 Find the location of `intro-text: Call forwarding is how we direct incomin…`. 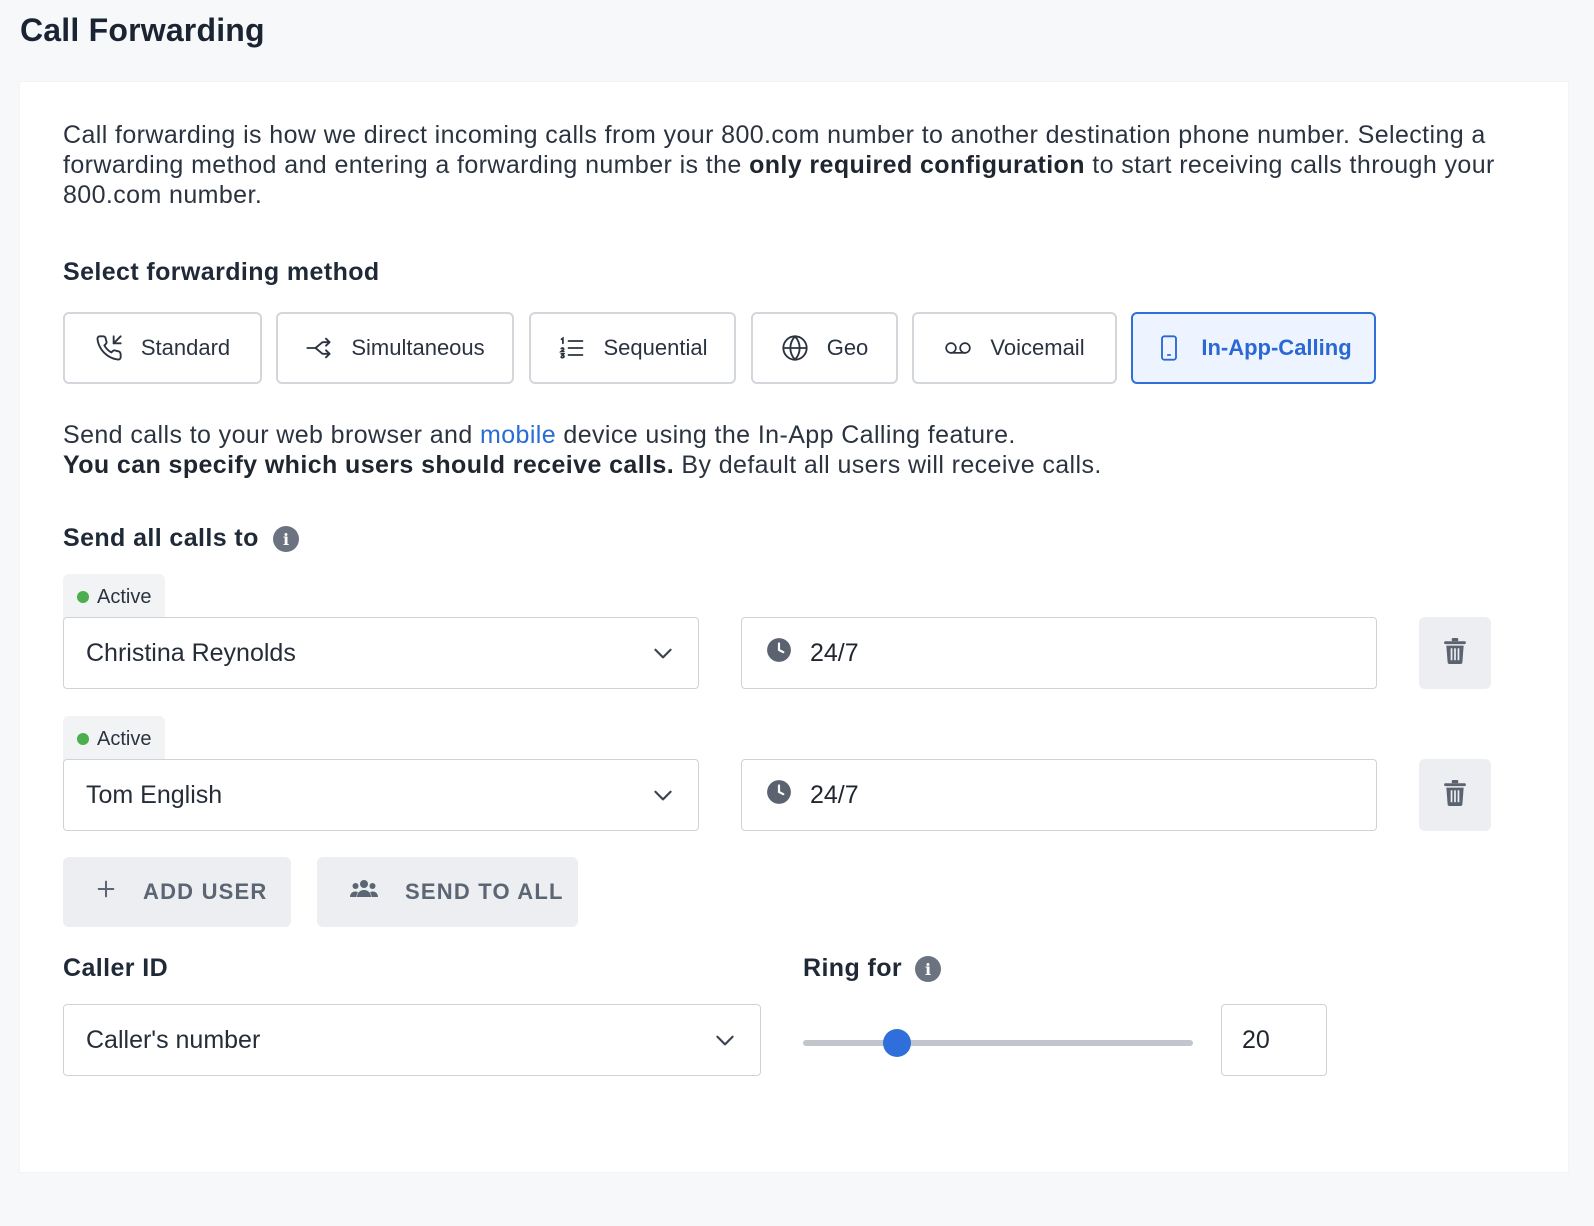

intro-text: Call forwarding is how we direct incomin… is located at coordinates (779, 165).